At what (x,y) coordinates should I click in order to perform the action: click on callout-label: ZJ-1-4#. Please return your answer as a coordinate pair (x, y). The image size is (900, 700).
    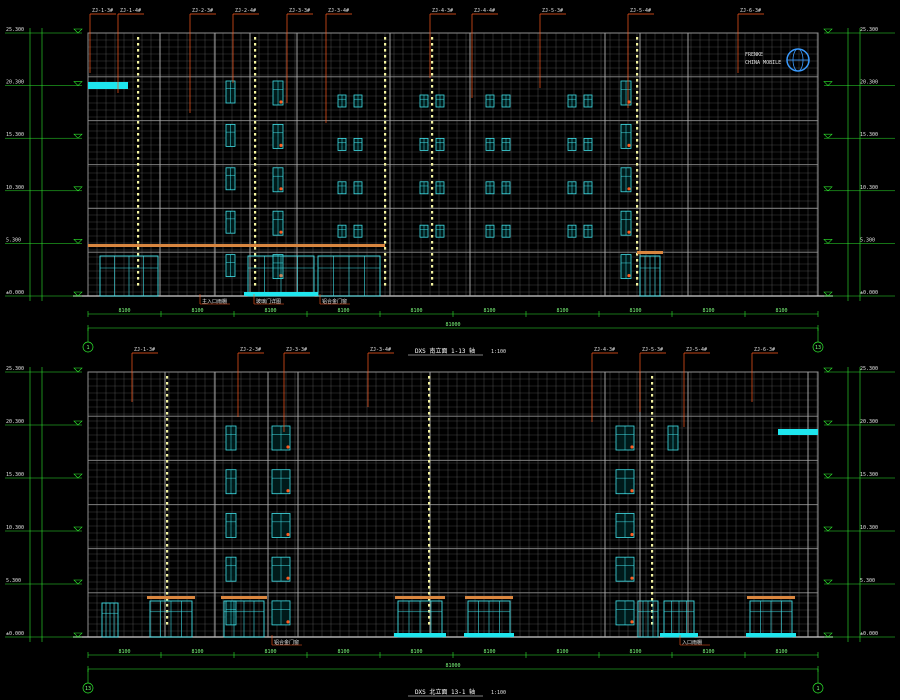
    Looking at the image, I should click on (130, 11).